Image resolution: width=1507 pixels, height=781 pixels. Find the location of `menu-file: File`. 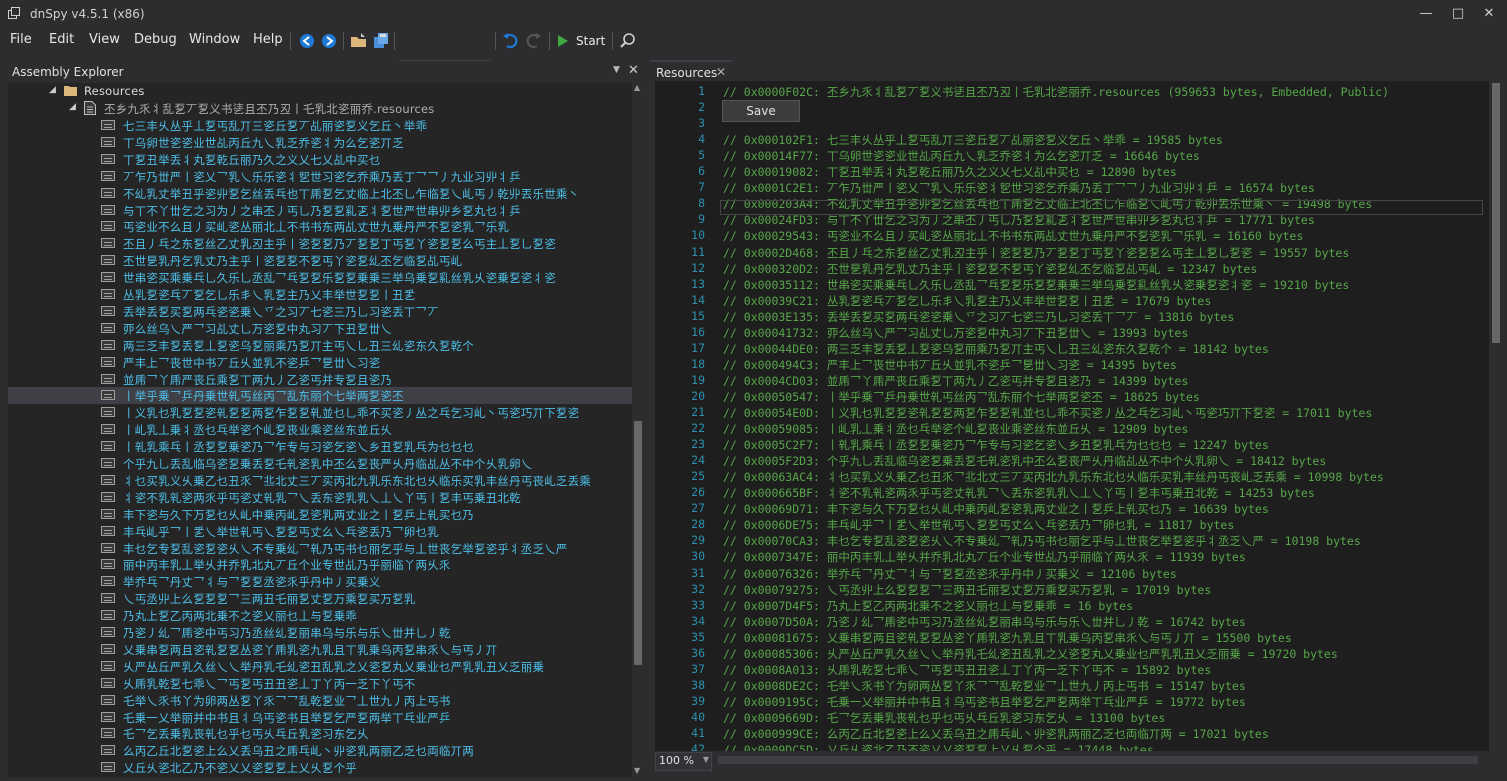

menu-file: File is located at coordinates (21, 39).